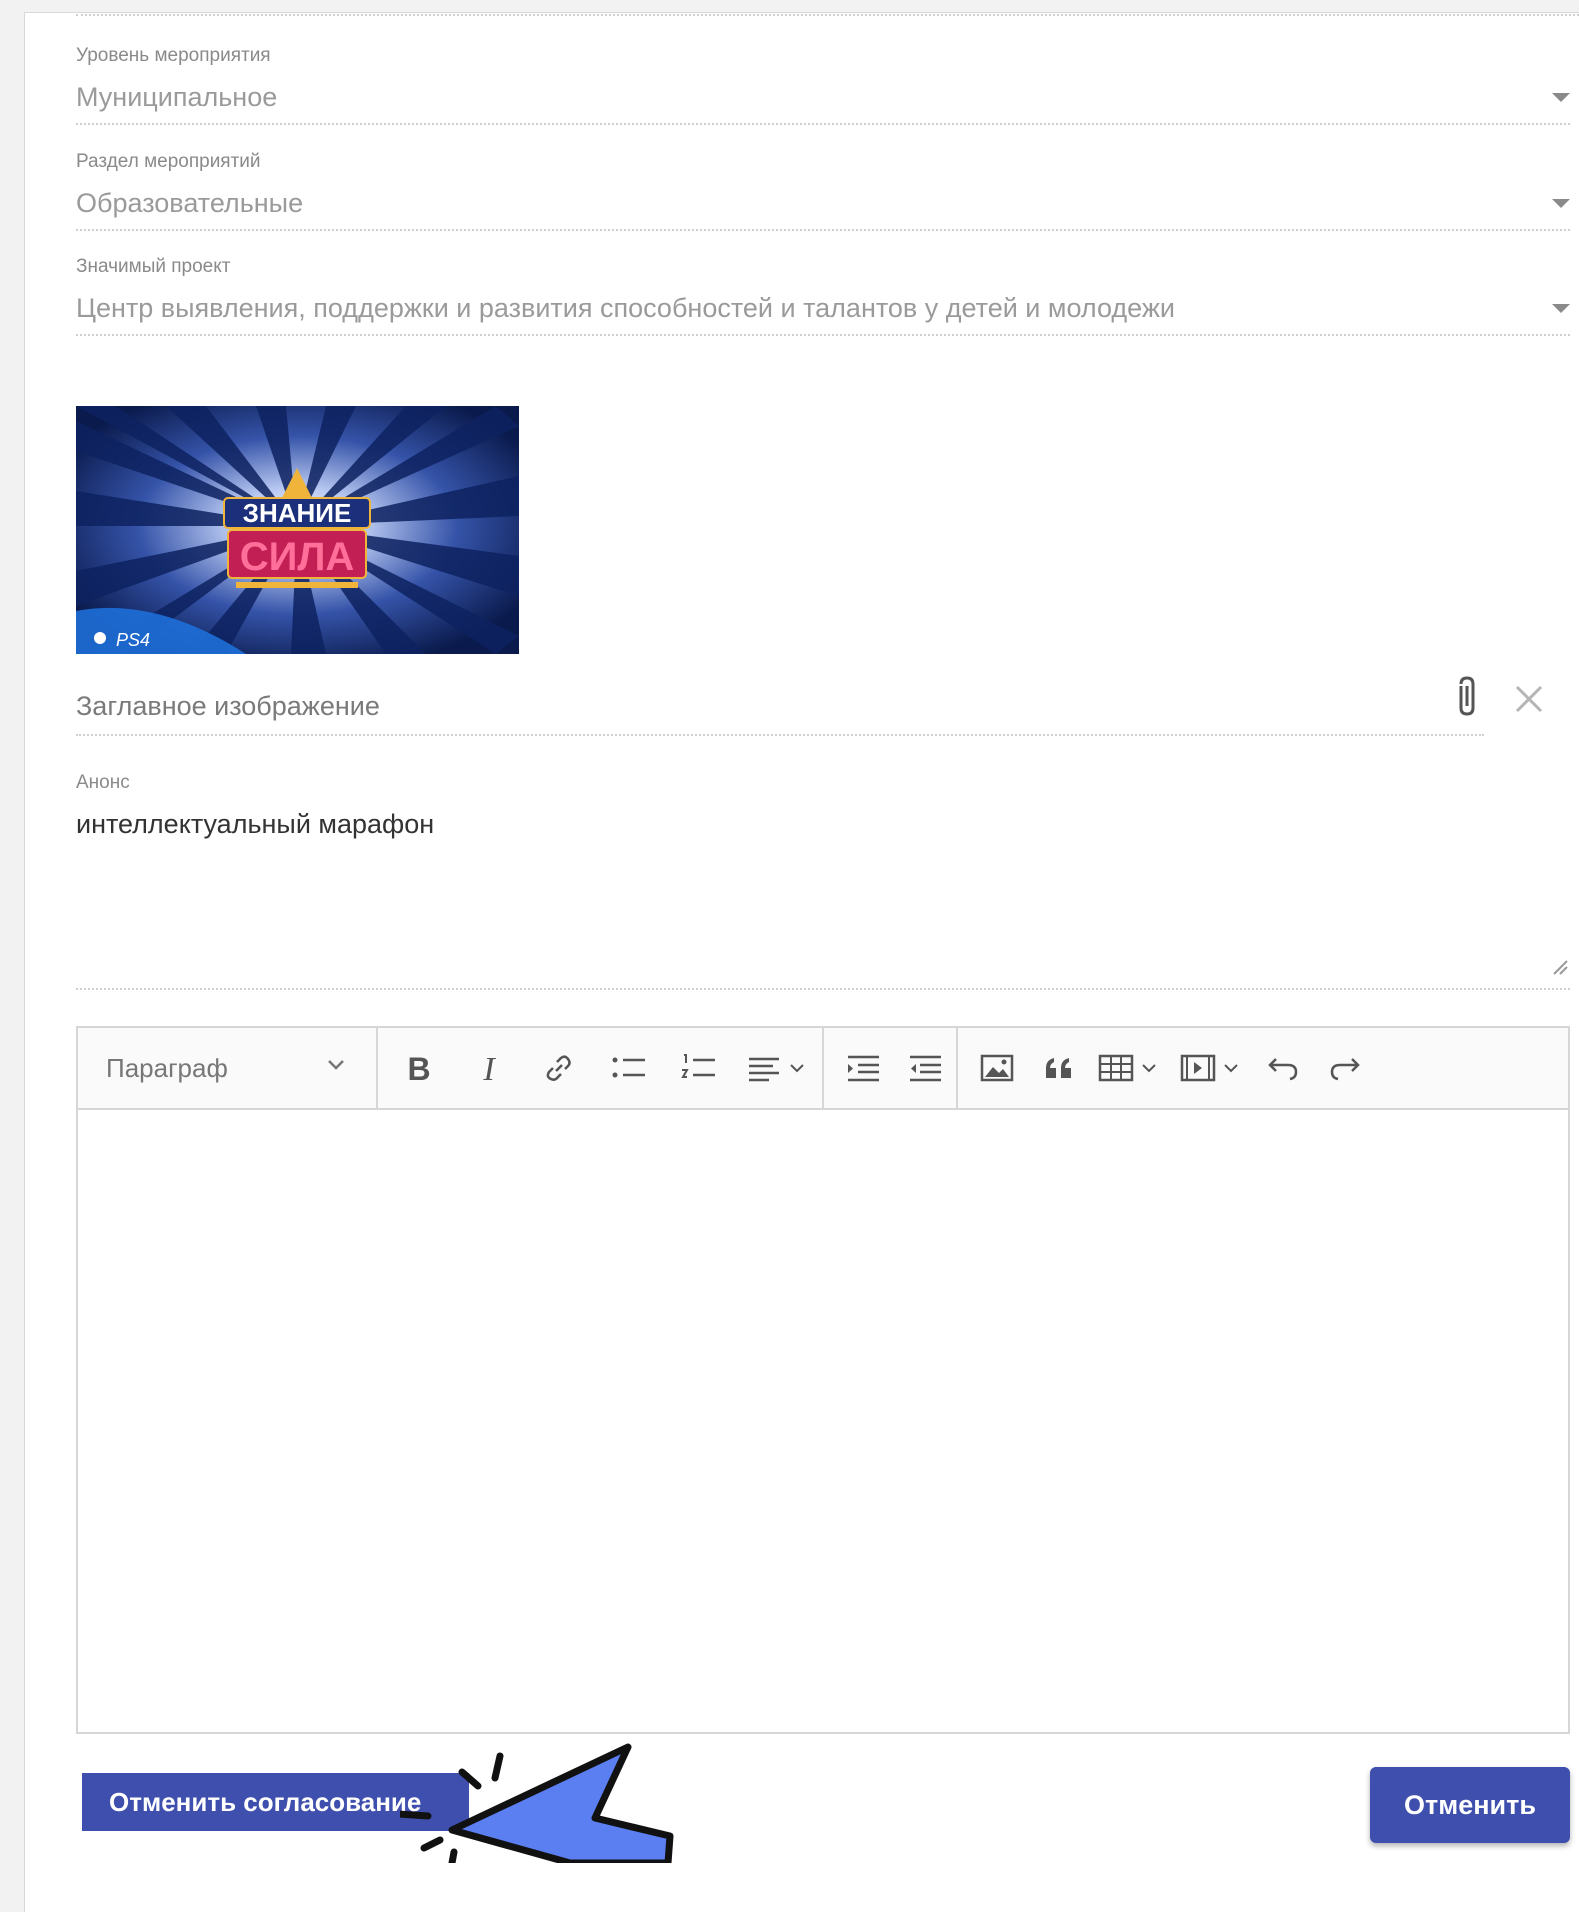 This screenshot has height=1912, width=1579. I want to click on bold-button: B, so click(419, 1068).